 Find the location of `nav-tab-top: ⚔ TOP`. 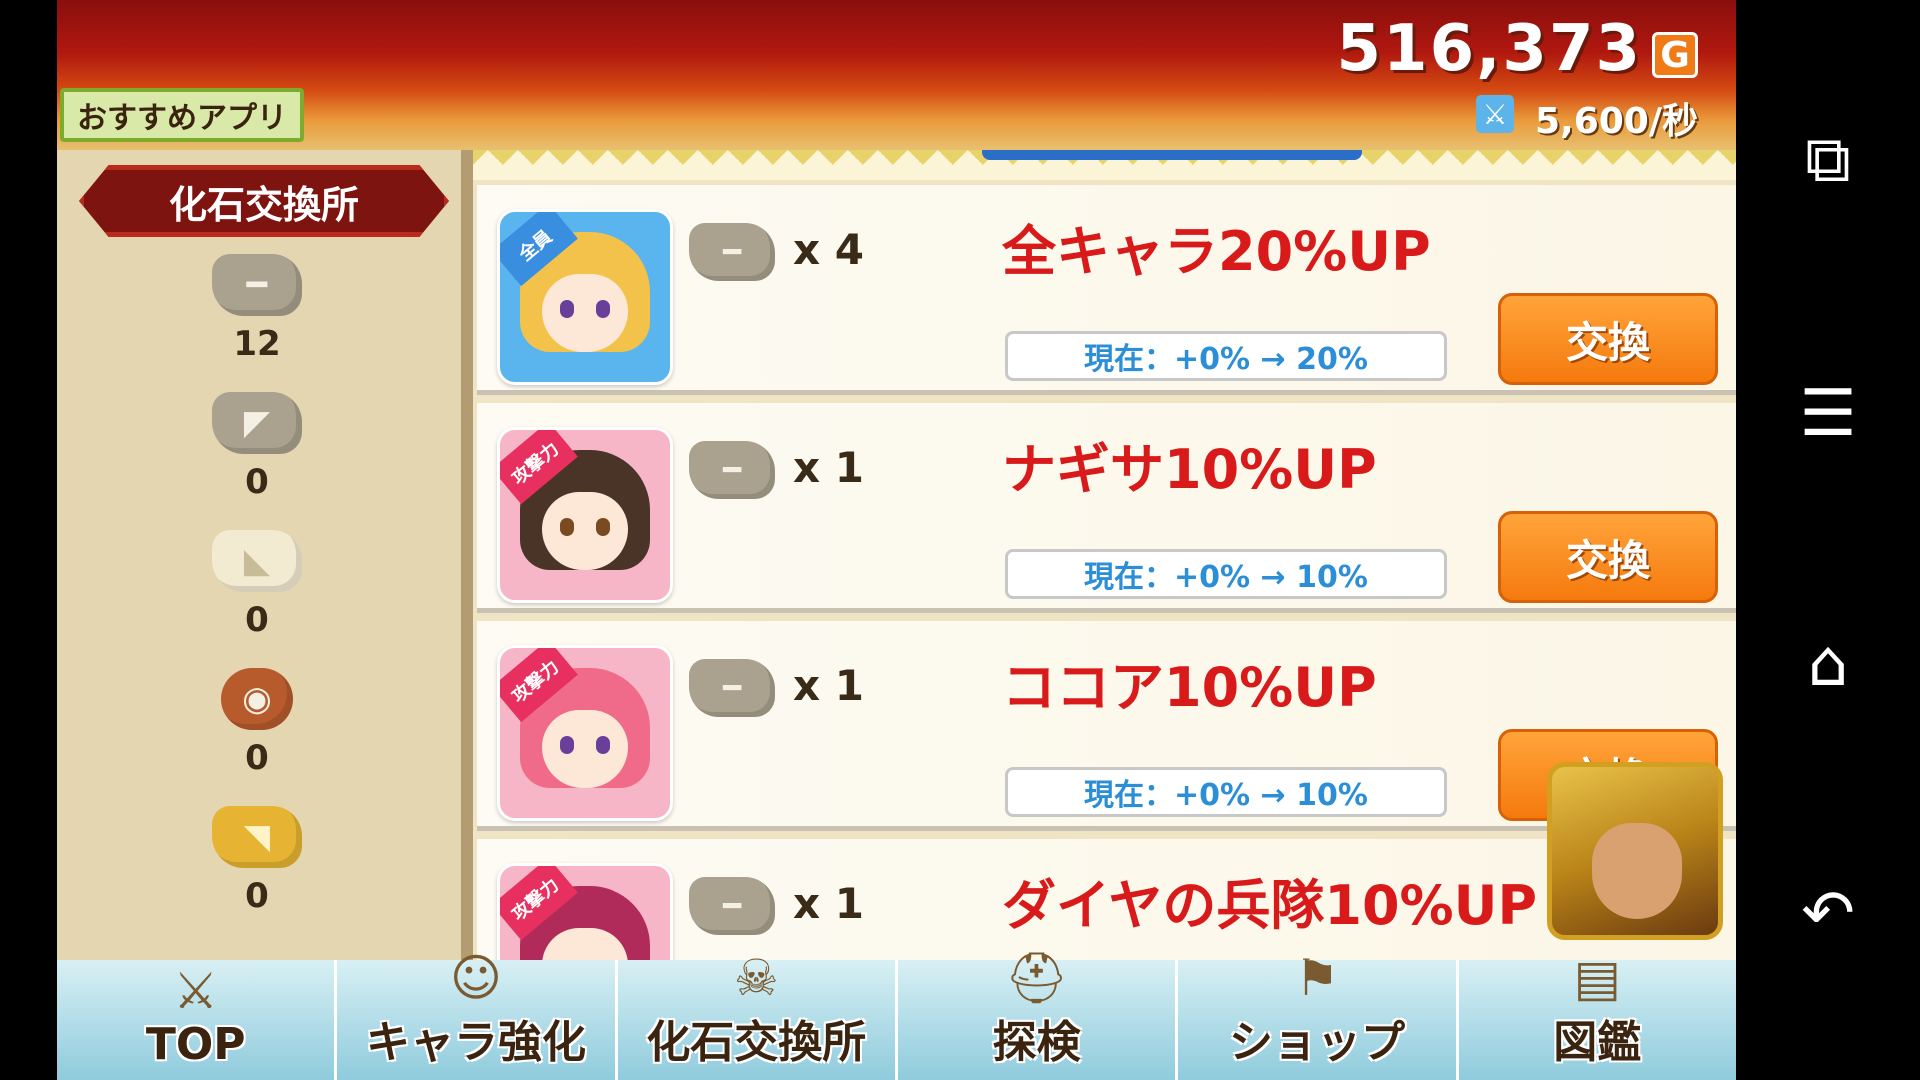

nav-tab-top: ⚔ TOP is located at coordinates (197, 1020).